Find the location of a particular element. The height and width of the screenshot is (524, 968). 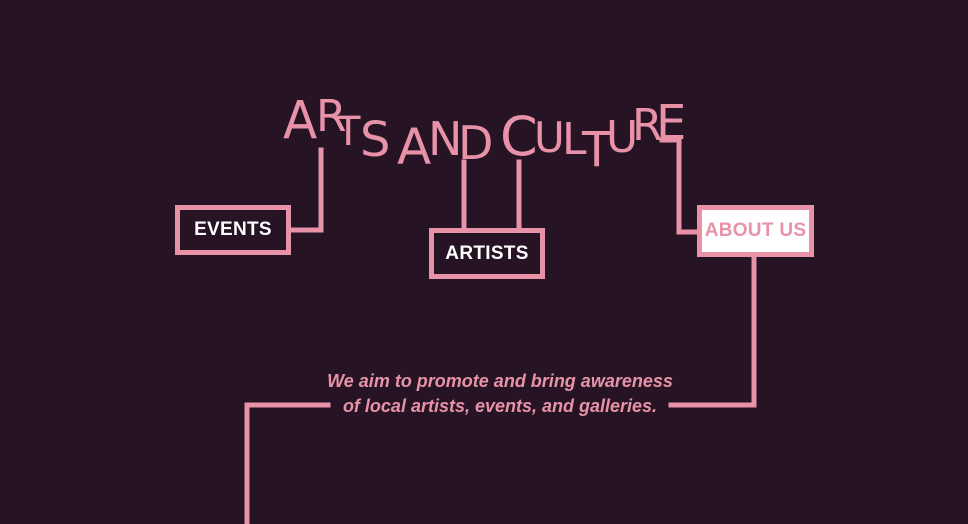

title-letter: D is located at coordinates (476, 143).